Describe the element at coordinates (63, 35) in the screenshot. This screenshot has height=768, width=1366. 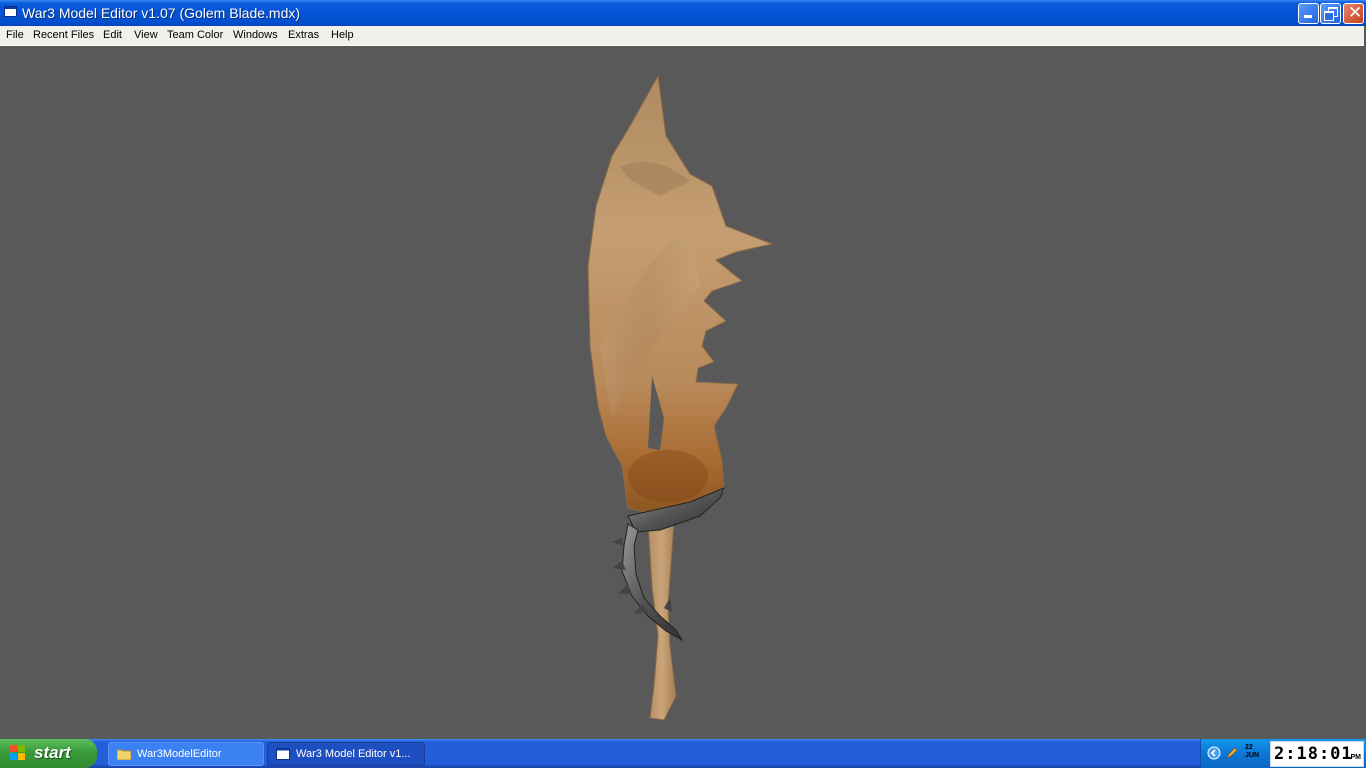
I see `menu-recent-files: Recent Files` at that location.